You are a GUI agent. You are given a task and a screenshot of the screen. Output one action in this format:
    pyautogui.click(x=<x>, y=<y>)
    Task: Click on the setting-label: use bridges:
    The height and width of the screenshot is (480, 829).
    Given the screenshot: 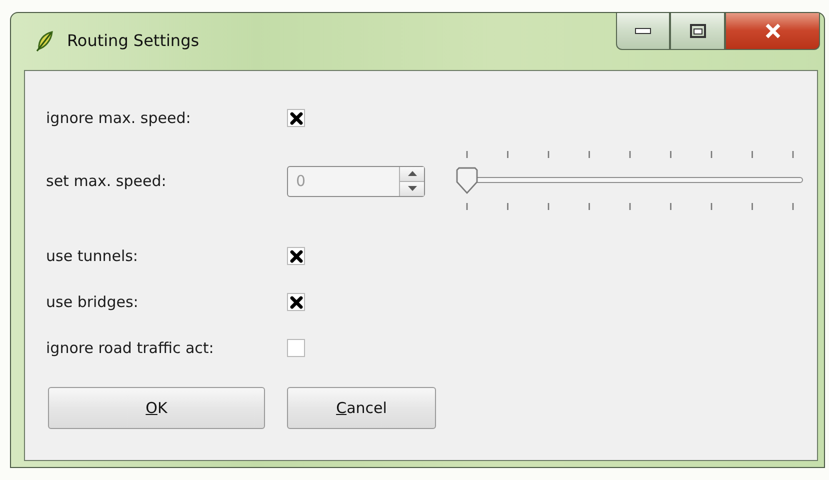 What is the action you would take?
    pyautogui.click(x=93, y=302)
    